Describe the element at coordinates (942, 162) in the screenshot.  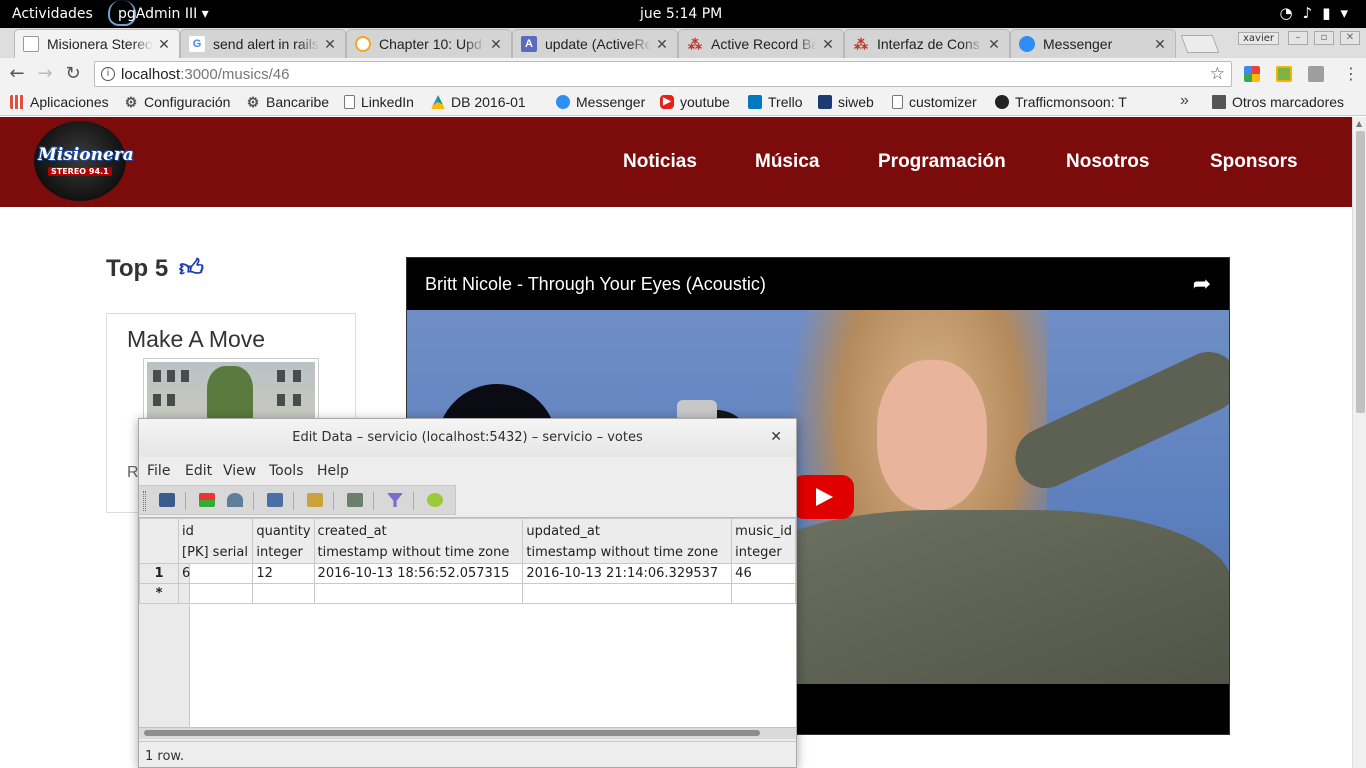
I see `nav-programacion: Programación` at that location.